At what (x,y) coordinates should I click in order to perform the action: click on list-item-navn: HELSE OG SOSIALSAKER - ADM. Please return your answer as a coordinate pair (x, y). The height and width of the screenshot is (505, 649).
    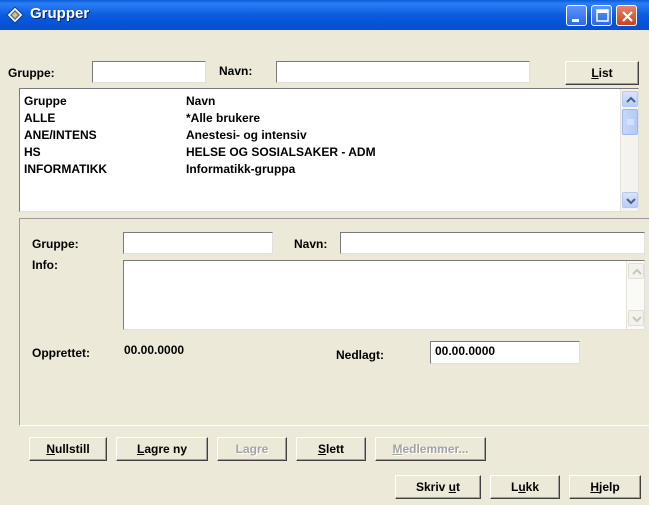
    Looking at the image, I should click on (281, 152).